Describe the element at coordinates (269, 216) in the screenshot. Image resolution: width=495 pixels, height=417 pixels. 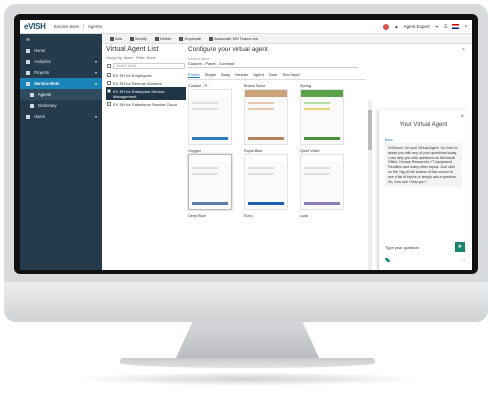
I see `theme-card: Echo` at that location.